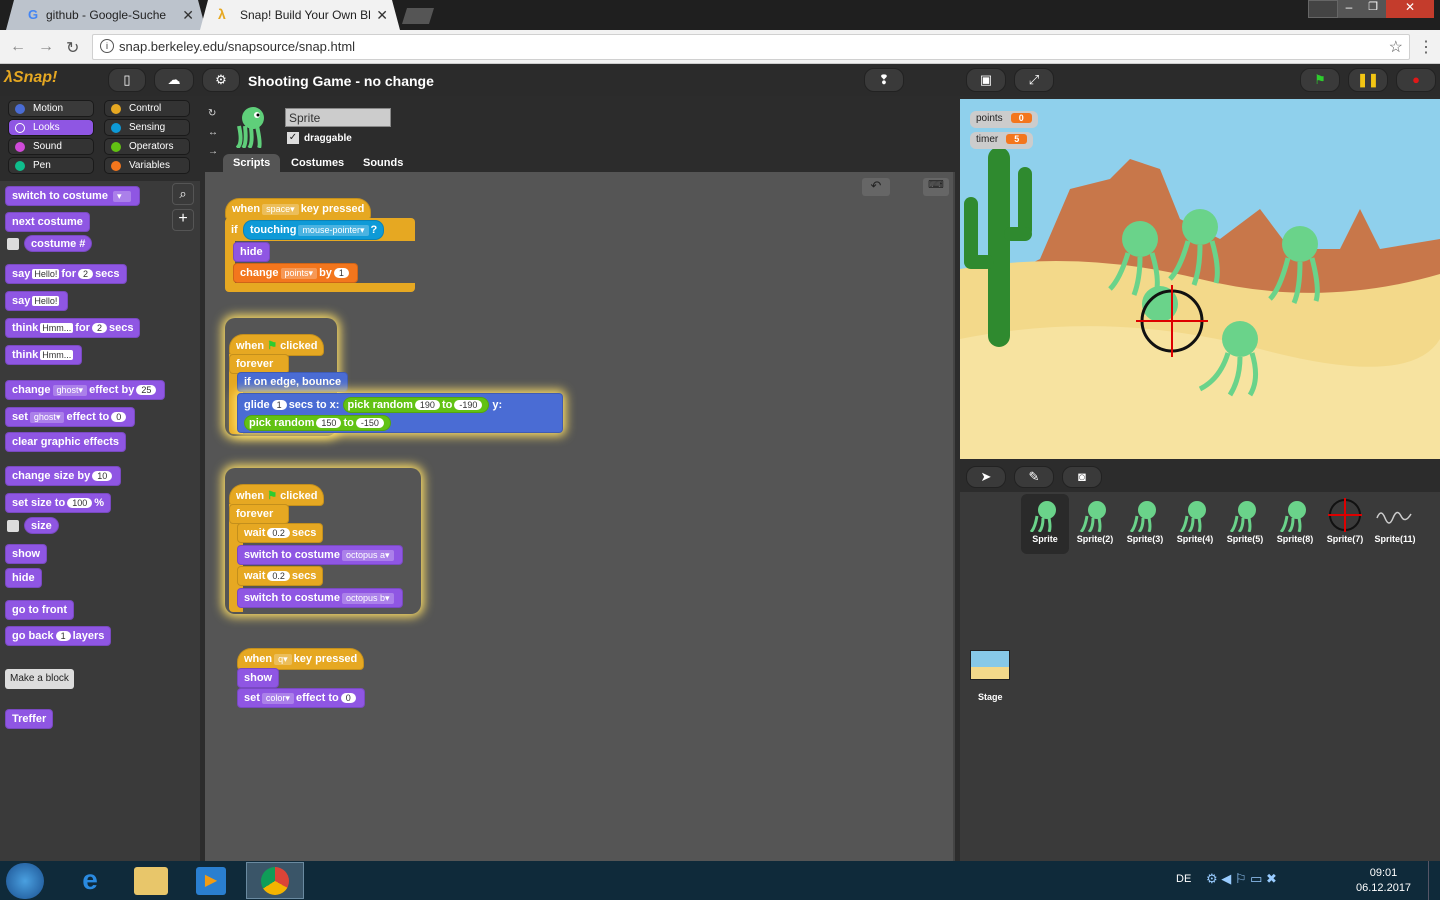 The width and height of the screenshot is (1440, 900). I want to click on normal-stage-button: ▣, so click(986, 80).